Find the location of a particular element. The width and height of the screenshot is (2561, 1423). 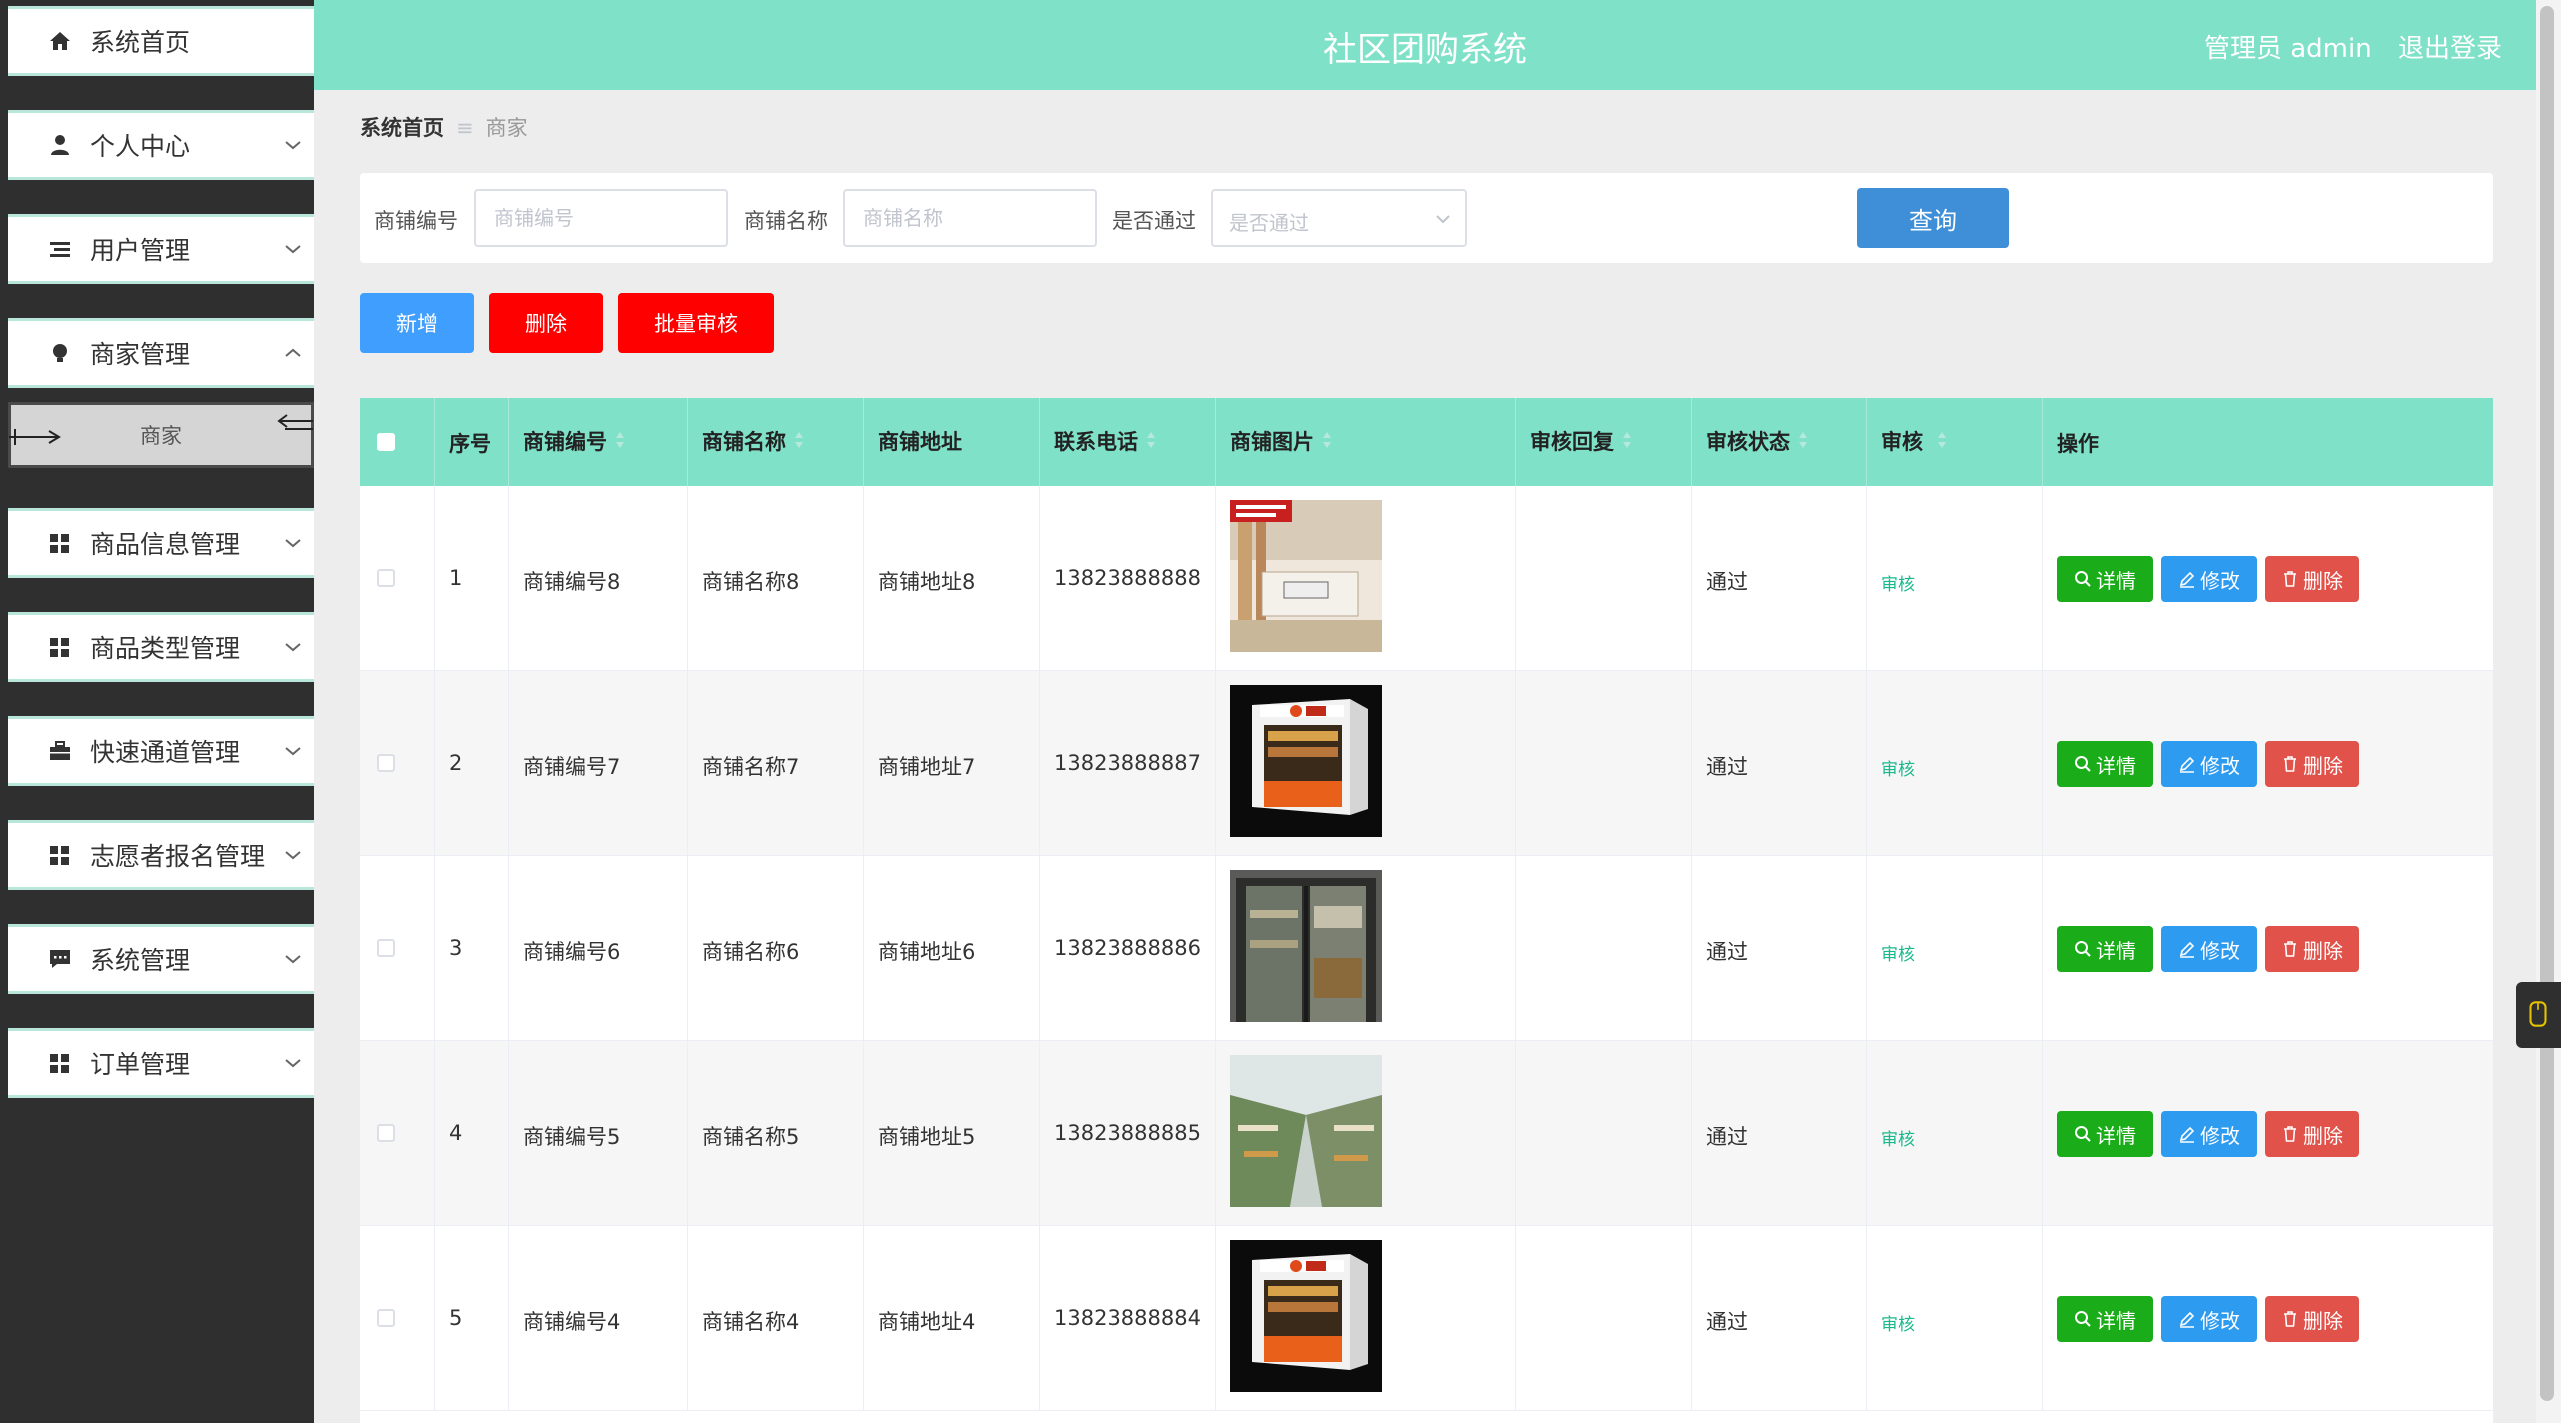

shop-no-input is located at coordinates (601, 218).